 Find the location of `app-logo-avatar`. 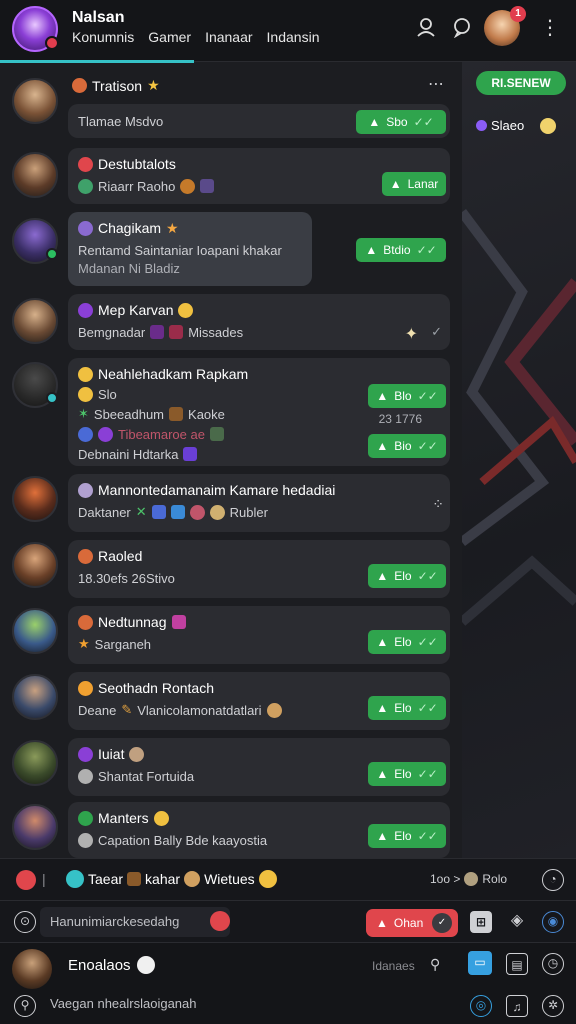

app-logo-avatar is located at coordinates (35, 29).